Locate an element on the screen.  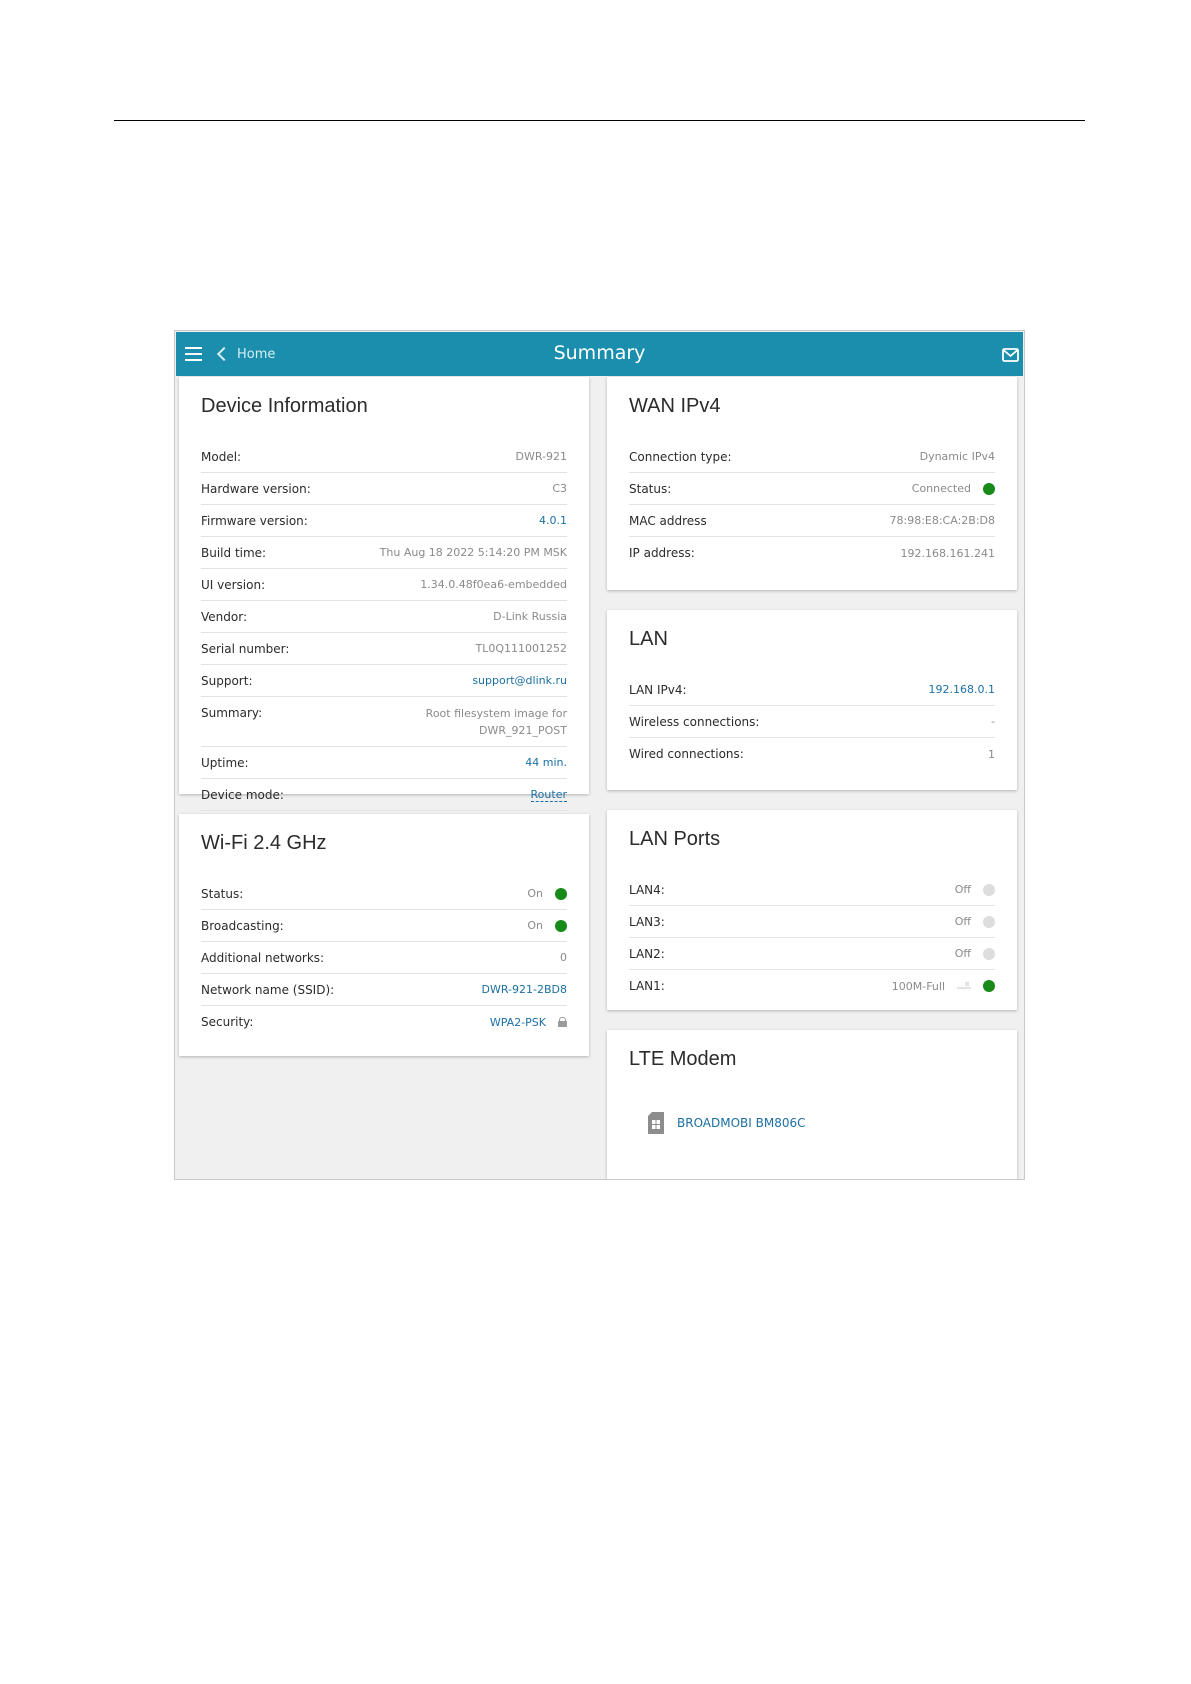
row-label: IP address: is located at coordinates (662, 553).